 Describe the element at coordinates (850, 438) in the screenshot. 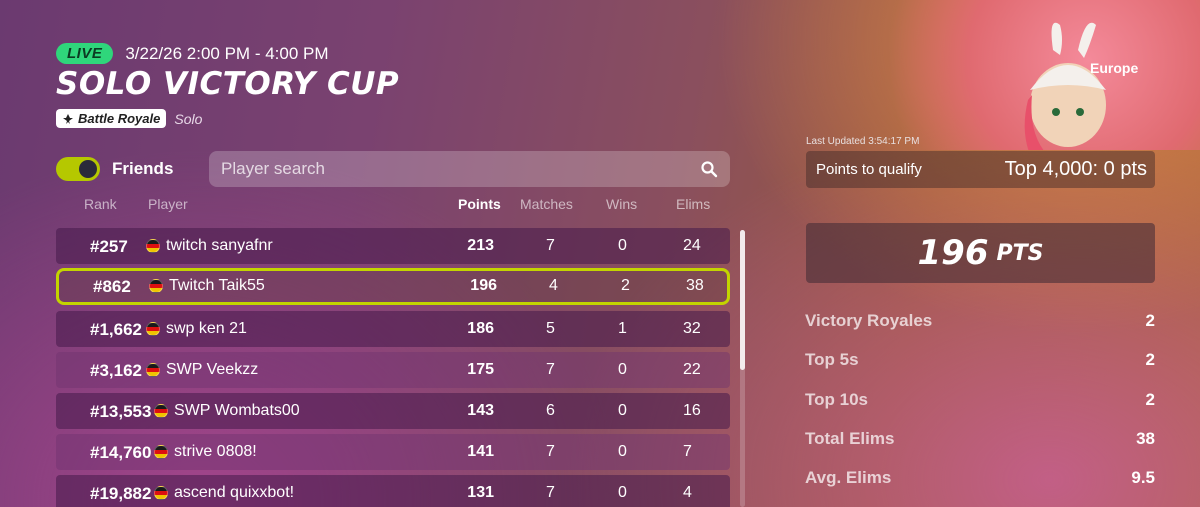

I see `stat-label: Total Elims` at that location.